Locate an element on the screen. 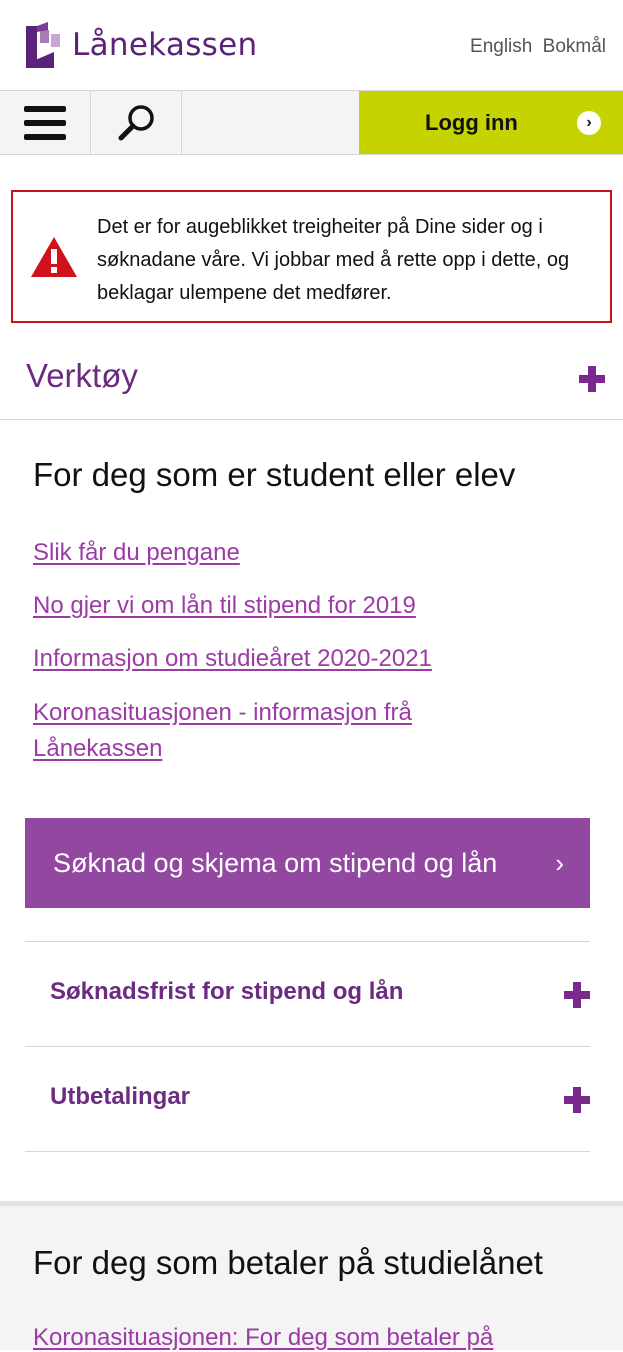 The height and width of the screenshot is (1352, 623). menu-button is located at coordinates (45, 122).